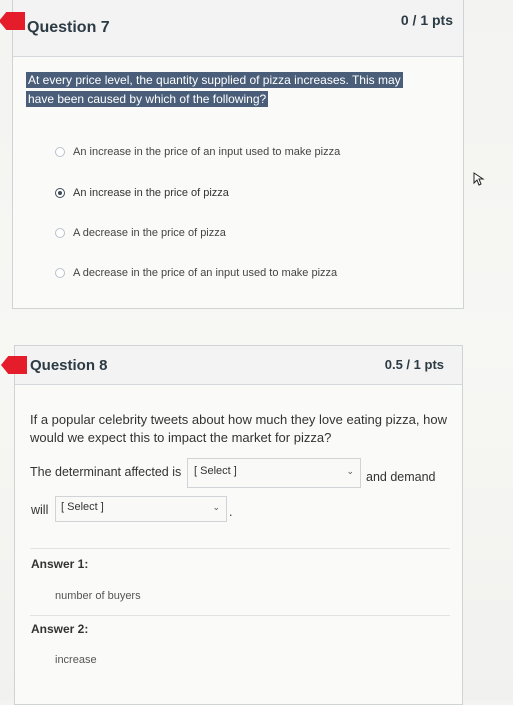 This screenshot has height=705, width=513. What do you see at coordinates (414, 364) in the screenshot?
I see `question-8-points: 0.5 / 1 pts` at bounding box center [414, 364].